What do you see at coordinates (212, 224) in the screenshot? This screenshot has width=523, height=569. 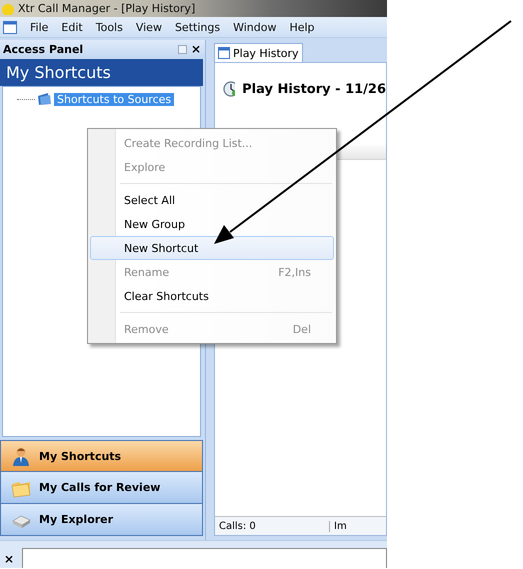 I see `menu-item: New Group` at bounding box center [212, 224].